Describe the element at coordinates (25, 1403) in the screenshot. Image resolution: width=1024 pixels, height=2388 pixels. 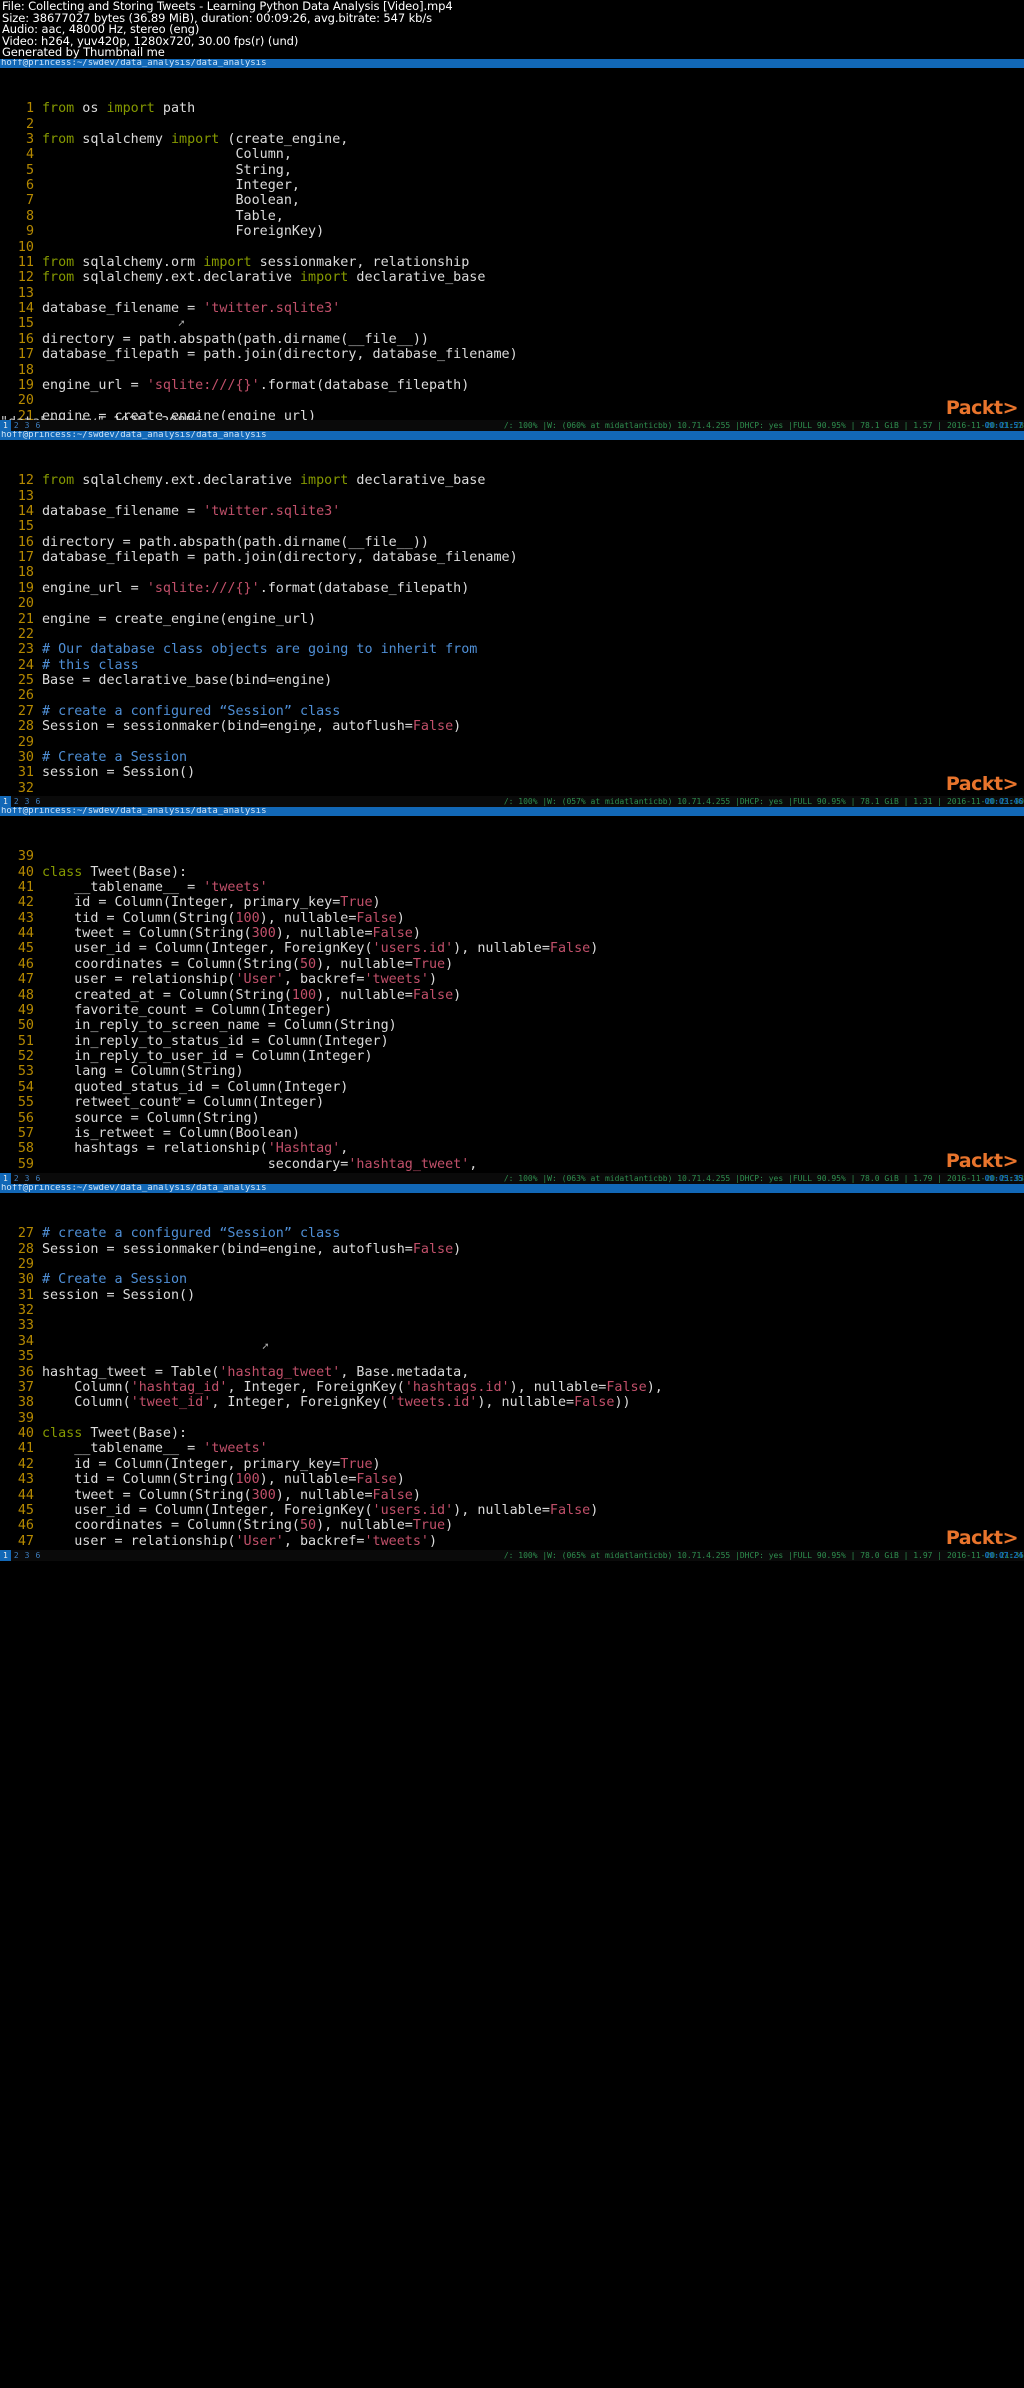
I see `line-number: 38` at that location.